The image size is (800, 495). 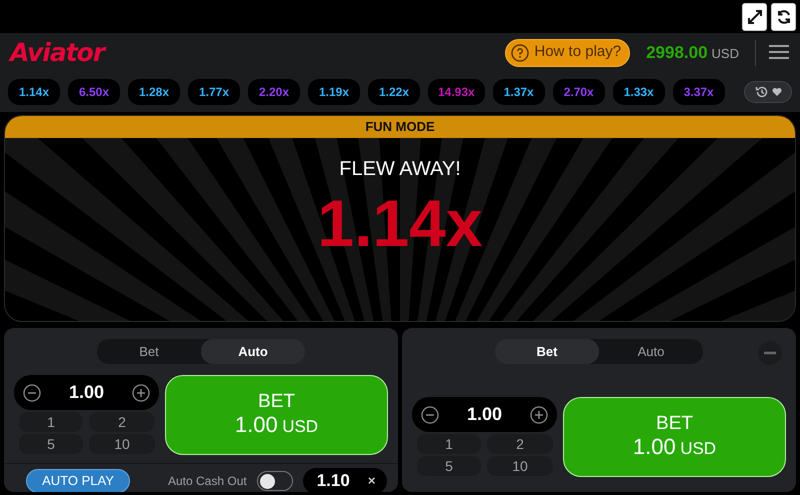 I want to click on logo: Aviator, so click(x=57, y=52).